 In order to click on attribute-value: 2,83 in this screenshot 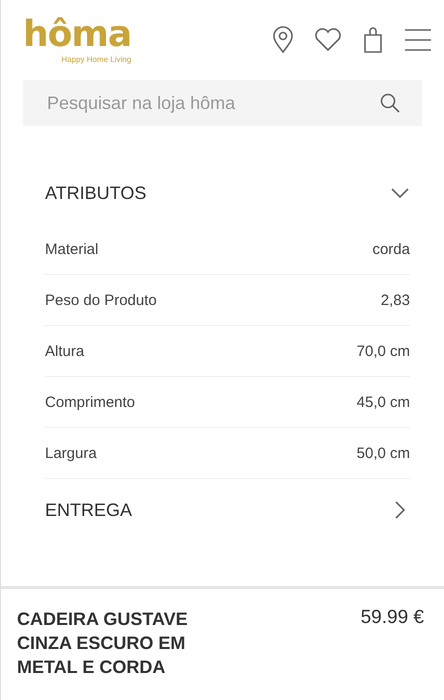, I will do `click(395, 300)`.